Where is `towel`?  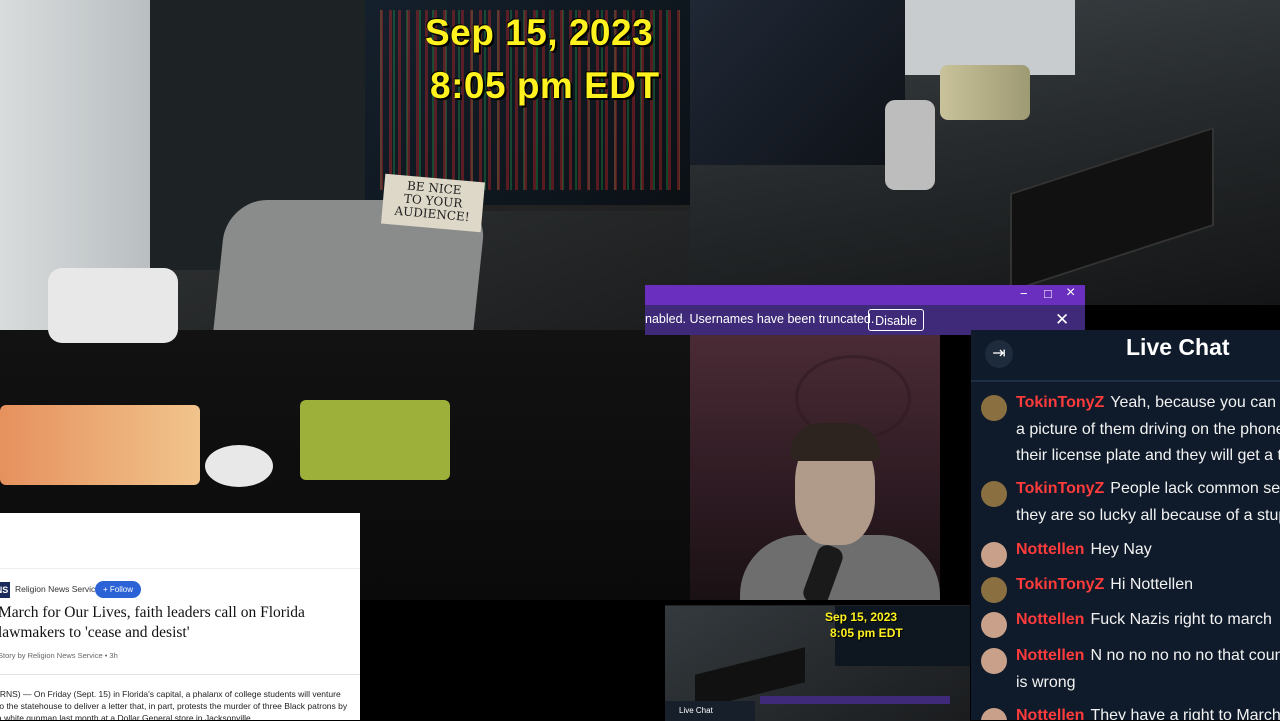
towel is located at coordinates (375, 440).